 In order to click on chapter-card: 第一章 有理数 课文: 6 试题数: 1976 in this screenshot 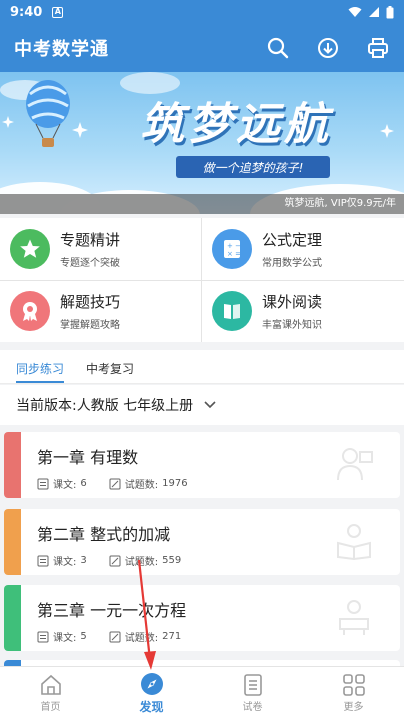, I will do `click(202, 465)`.